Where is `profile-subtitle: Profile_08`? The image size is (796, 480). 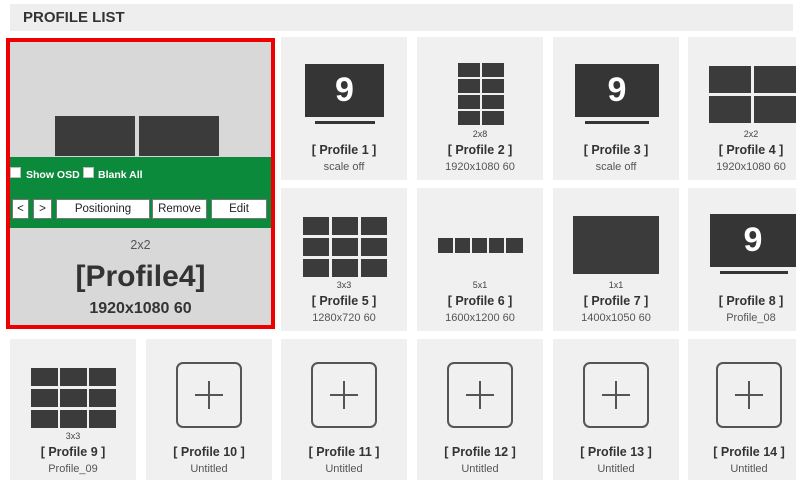
profile-subtitle: Profile_08 is located at coordinates (751, 318).